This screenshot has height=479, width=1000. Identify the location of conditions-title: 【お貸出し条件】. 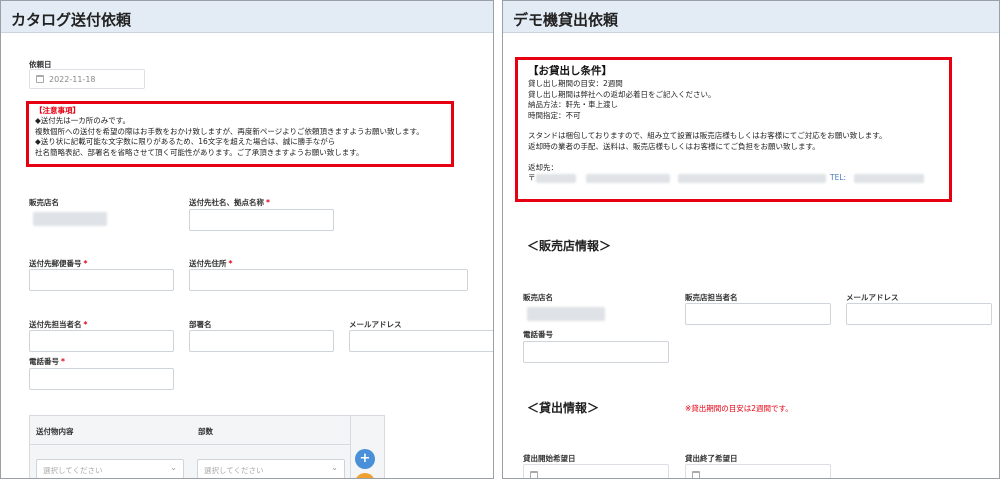
(570, 71).